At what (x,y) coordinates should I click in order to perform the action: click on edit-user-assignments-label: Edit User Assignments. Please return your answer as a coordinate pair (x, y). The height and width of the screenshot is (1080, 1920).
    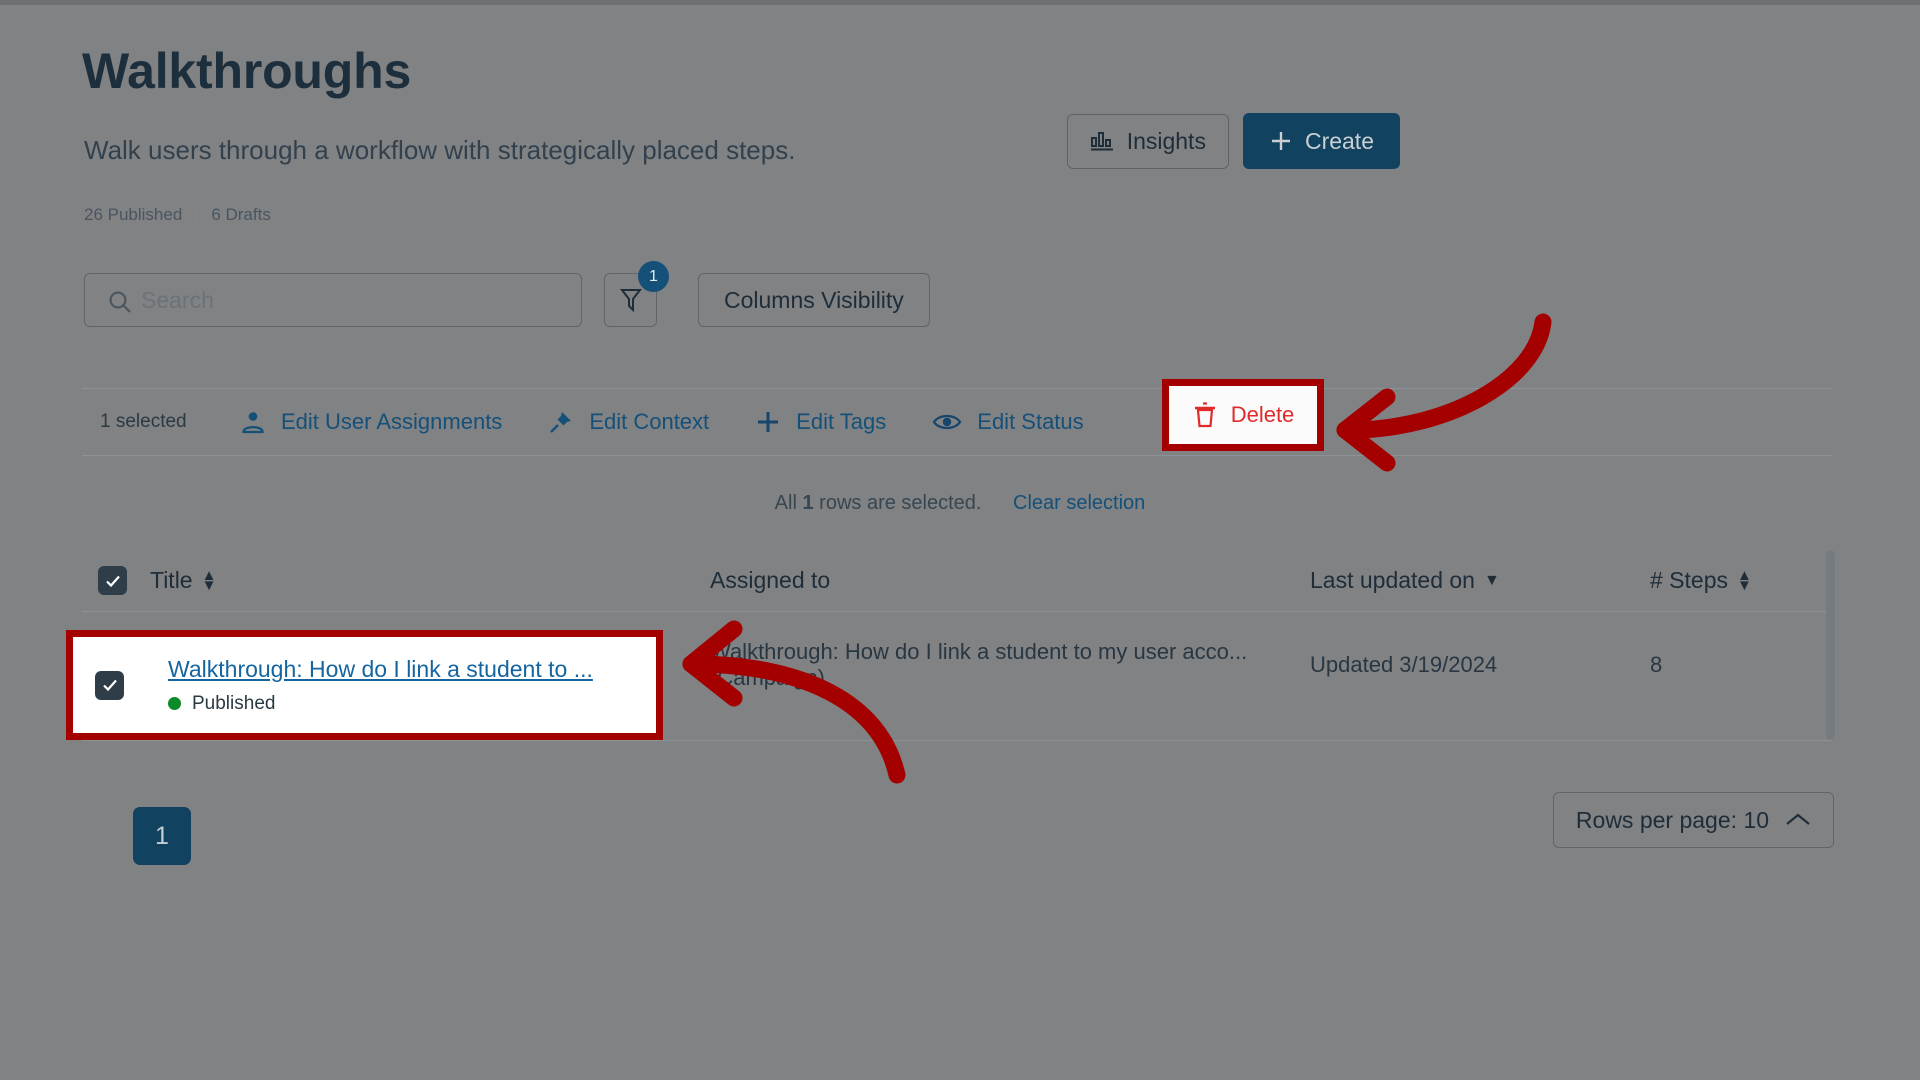
    Looking at the image, I should click on (392, 421).